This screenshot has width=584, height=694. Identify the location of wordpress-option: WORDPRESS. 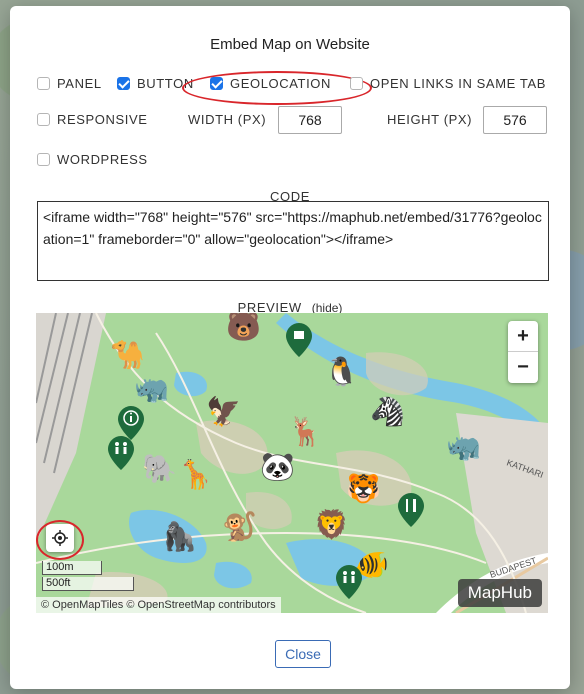
(92, 159).